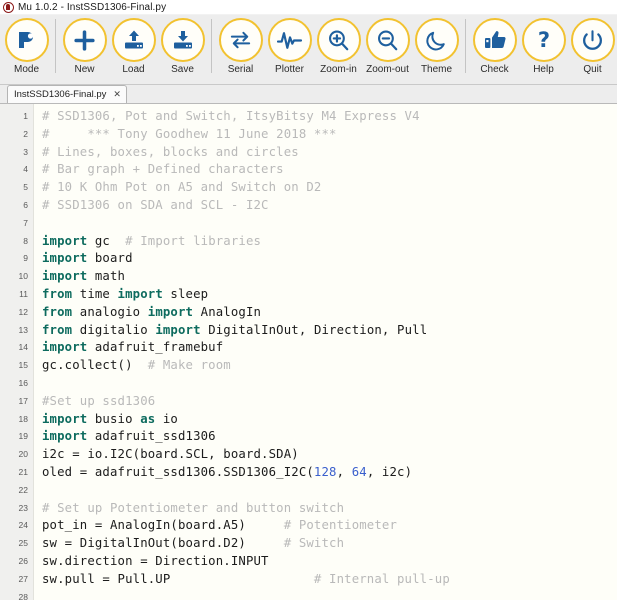 Image resolution: width=617 pixels, height=600 pixels. I want to click on load-button-label: Load, so click(133, 69).